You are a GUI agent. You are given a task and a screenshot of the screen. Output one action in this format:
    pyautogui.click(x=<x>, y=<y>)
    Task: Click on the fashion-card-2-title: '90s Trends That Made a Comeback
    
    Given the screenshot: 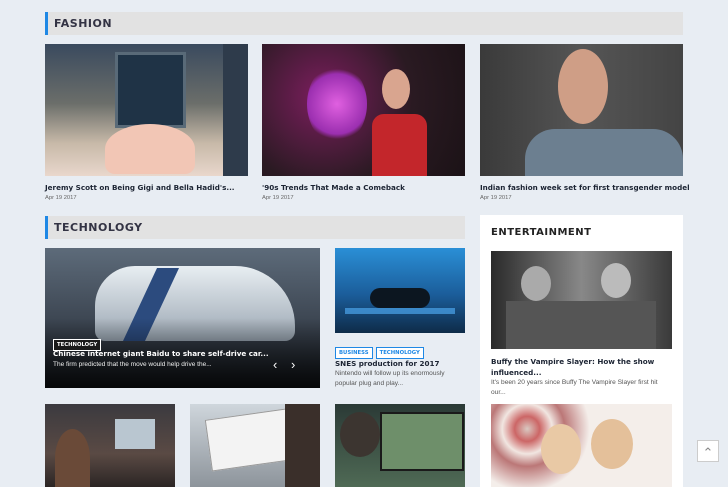 What is the action you would take?
    pyautogui.click(x=333, y=187)
    